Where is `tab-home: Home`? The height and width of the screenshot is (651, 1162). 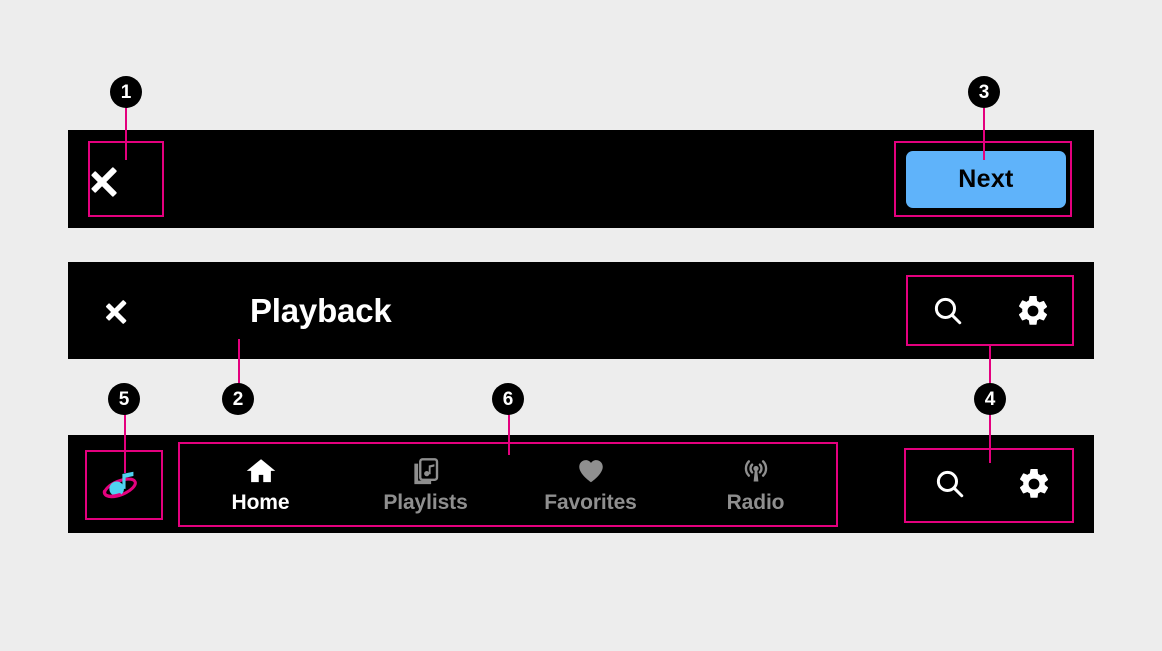
tab-home: Home is located at coordinates (260, 484).